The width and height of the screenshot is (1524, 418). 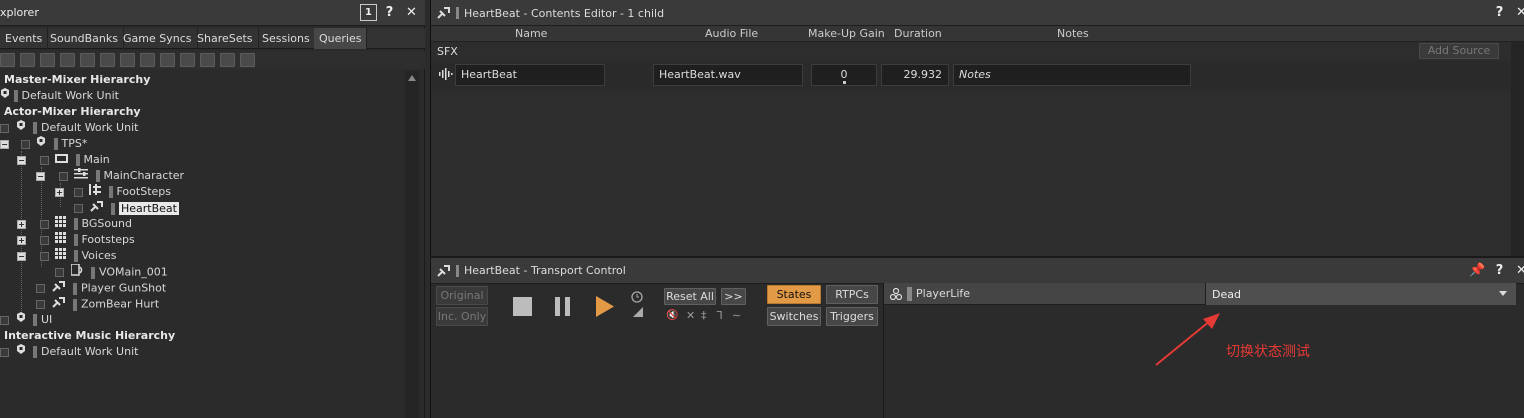 I want to click on state-dropdown: Dead, so click(x=1360, y=294).